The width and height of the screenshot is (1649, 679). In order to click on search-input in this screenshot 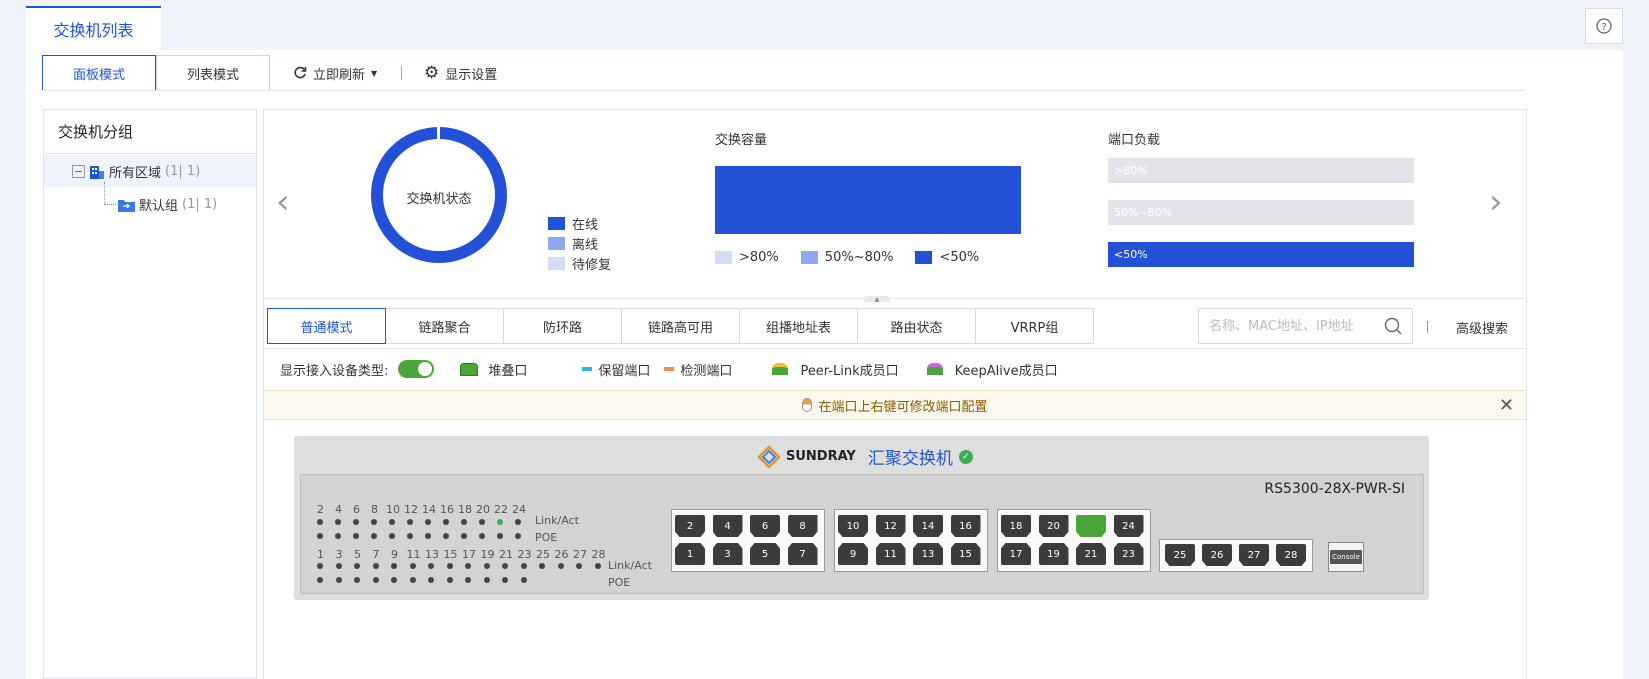, I will do `click(1294, 326)`.